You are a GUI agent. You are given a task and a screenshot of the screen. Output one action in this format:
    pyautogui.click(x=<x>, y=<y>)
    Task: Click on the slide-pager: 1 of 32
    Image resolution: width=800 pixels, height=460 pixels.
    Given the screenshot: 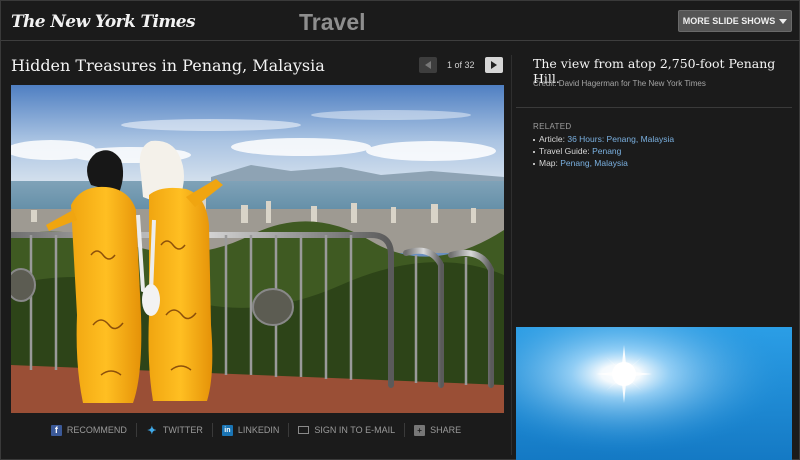 What is the action you would take?
    pyautogui.click(x=461, y=64)
    